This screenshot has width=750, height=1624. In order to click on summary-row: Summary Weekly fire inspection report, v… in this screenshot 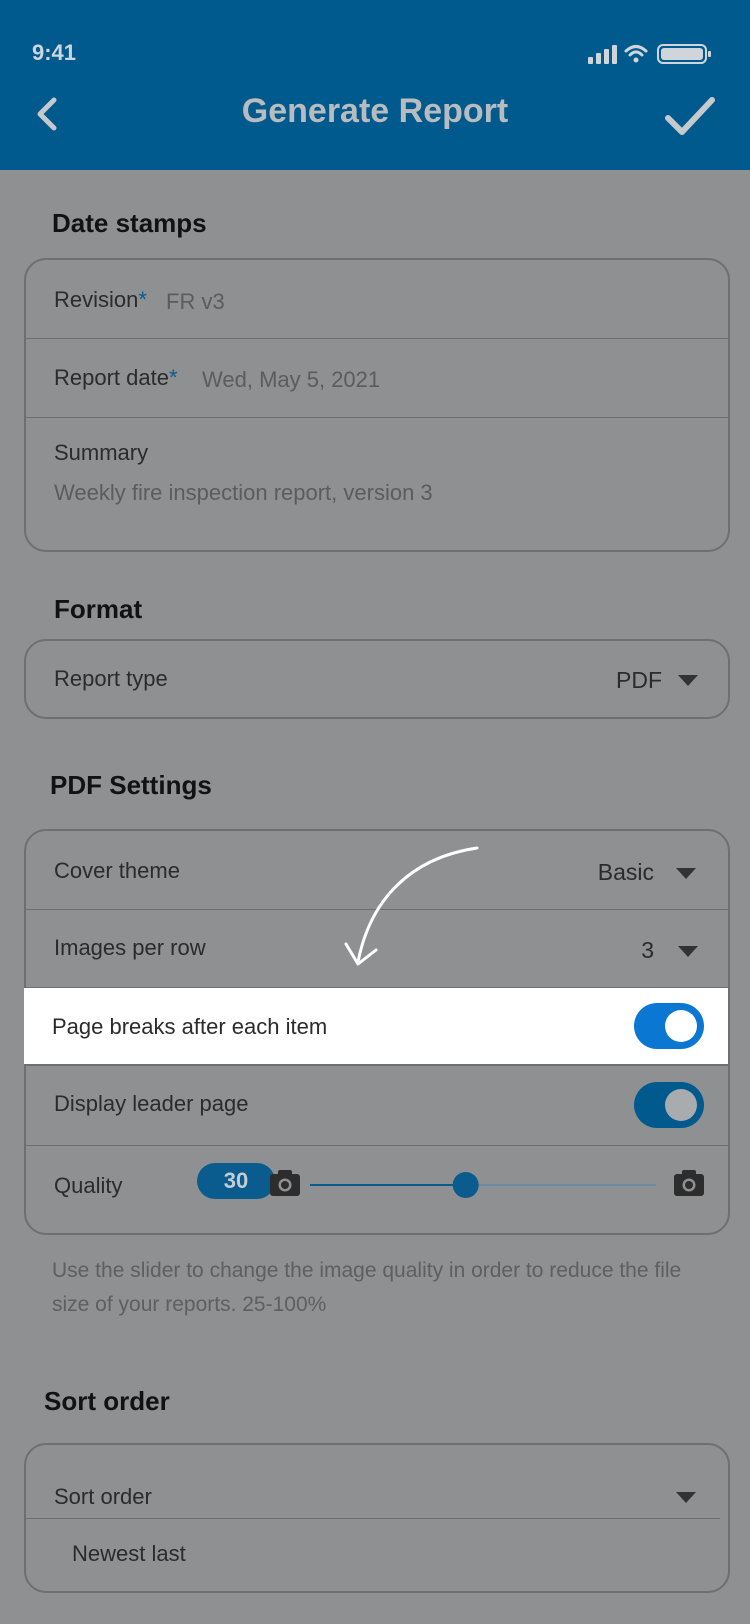, I will do `click(377, 483)`.